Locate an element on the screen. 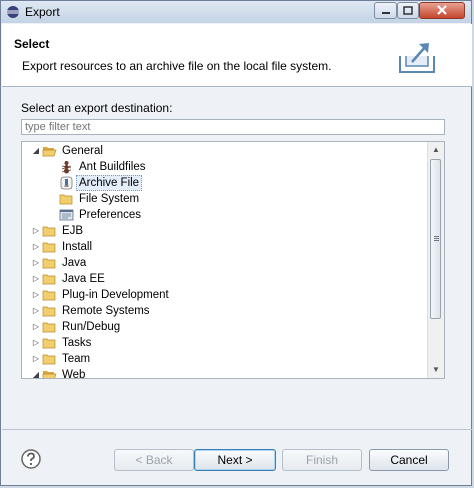 The width and height of the screenshot is (474, 488). tree-item-label: EJB is located at coordinates (73, 231).